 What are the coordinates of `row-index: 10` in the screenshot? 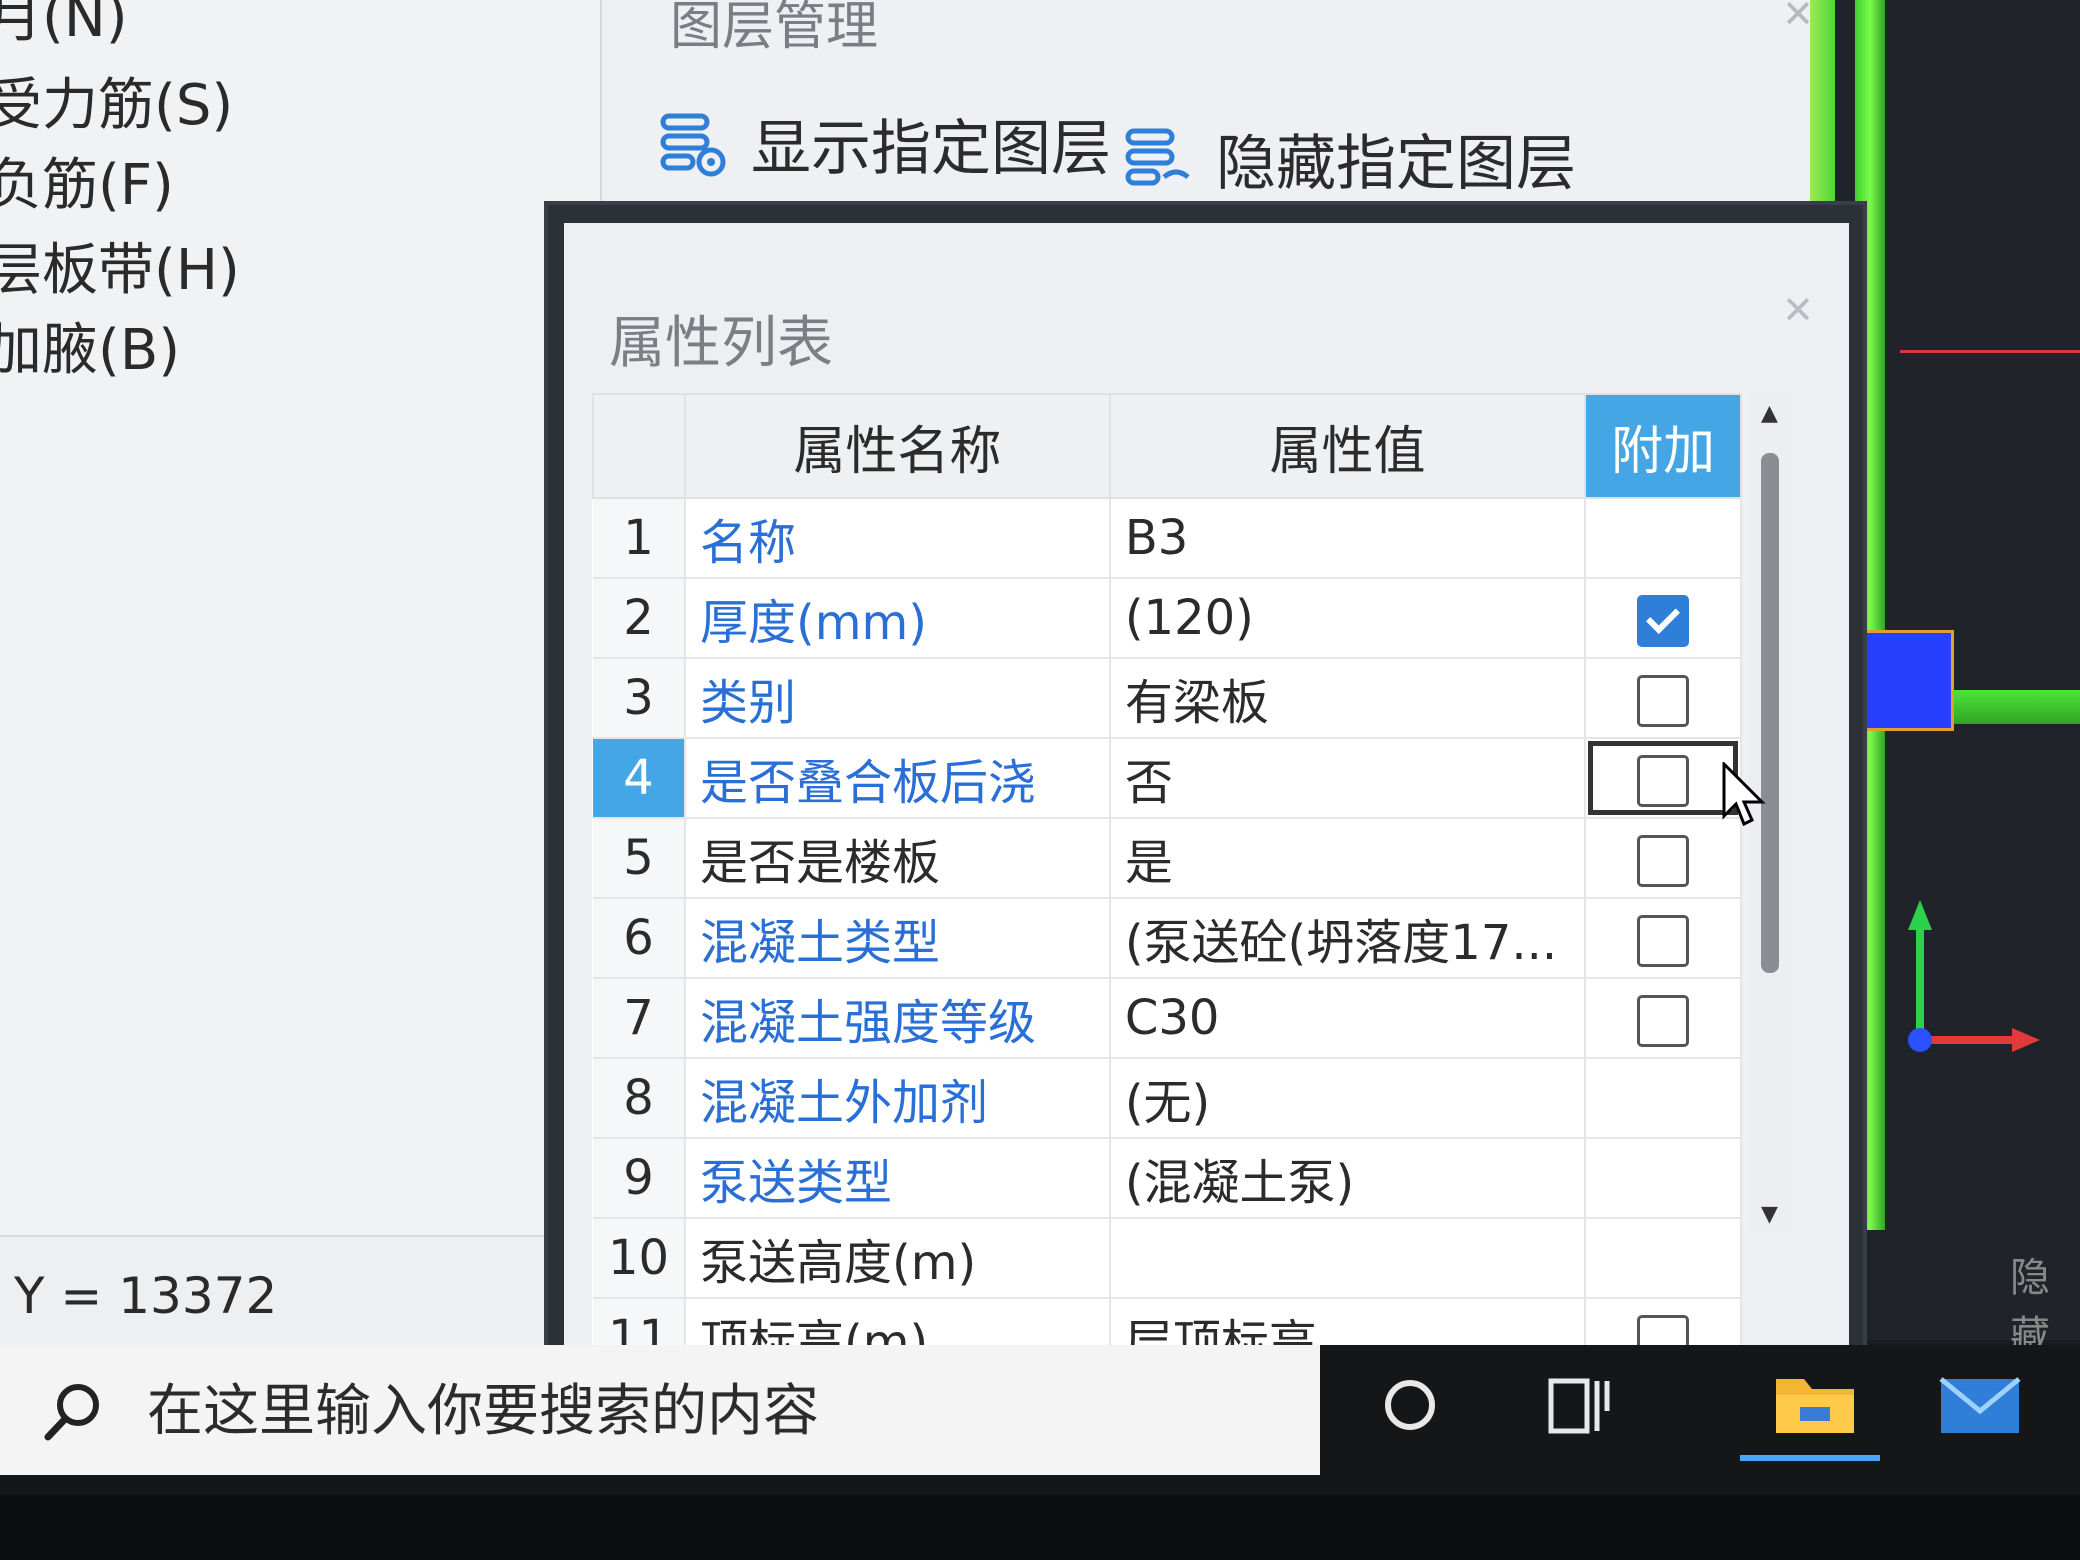 It's located at (640, 1258).